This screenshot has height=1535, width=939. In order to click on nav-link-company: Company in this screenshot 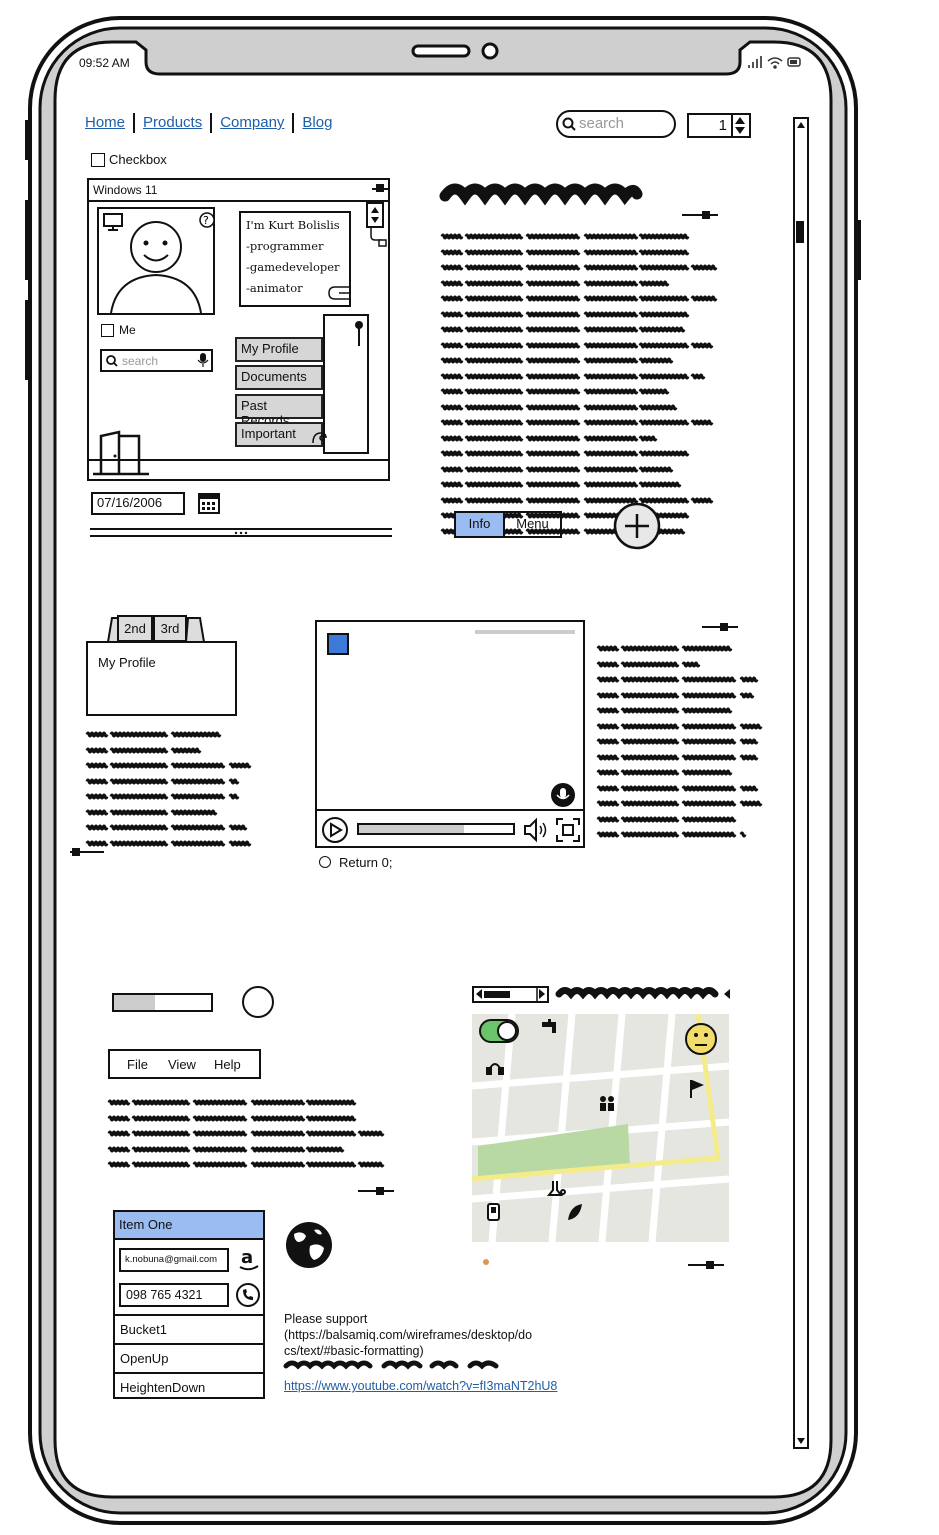, I will do `click(252, 122)`.